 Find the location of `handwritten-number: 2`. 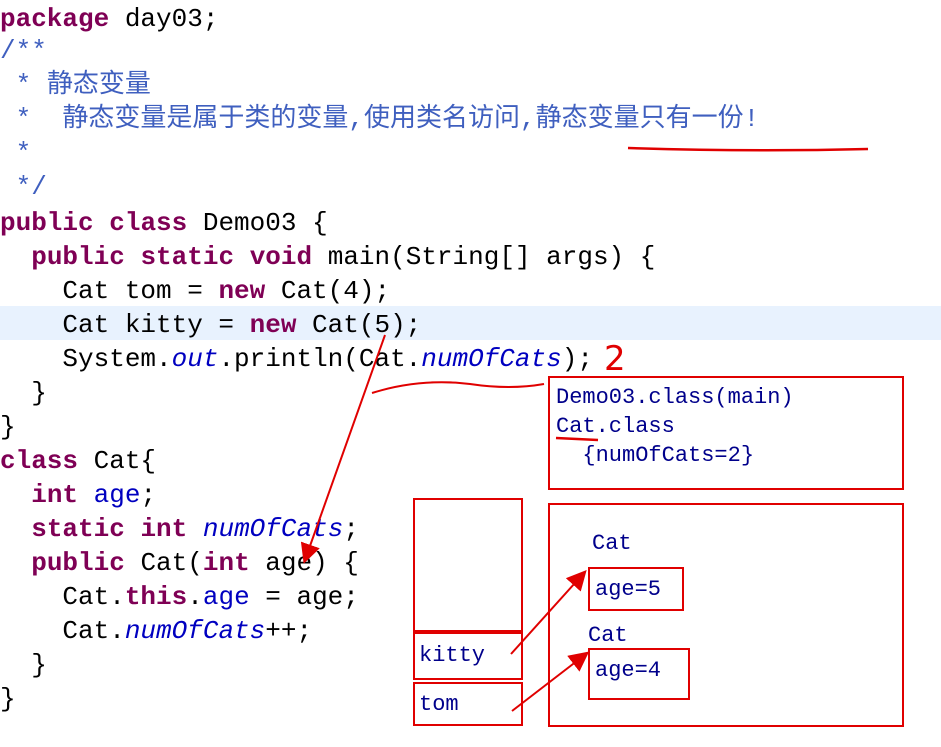

handwritten-number: 2 is located at coordinates (615, 359).